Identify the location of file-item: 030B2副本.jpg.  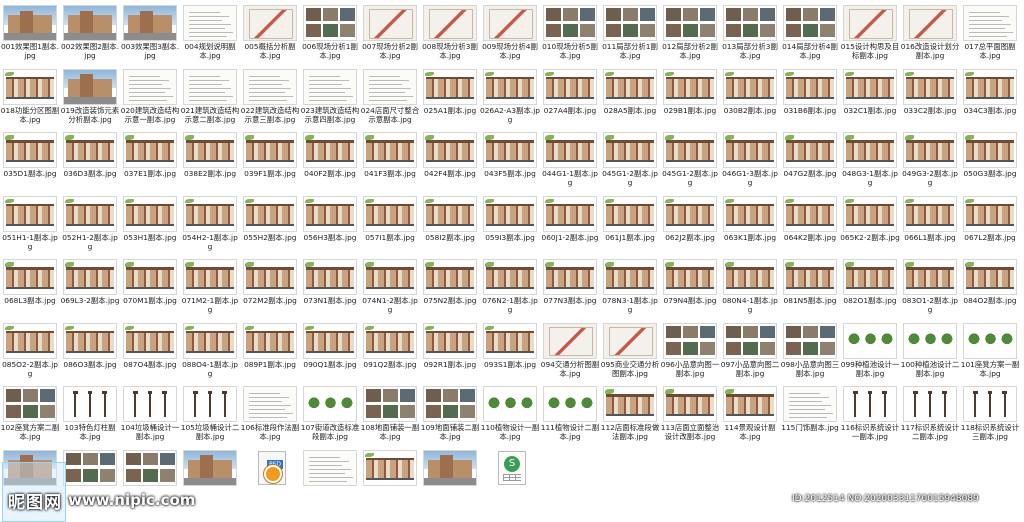
(750, 99).